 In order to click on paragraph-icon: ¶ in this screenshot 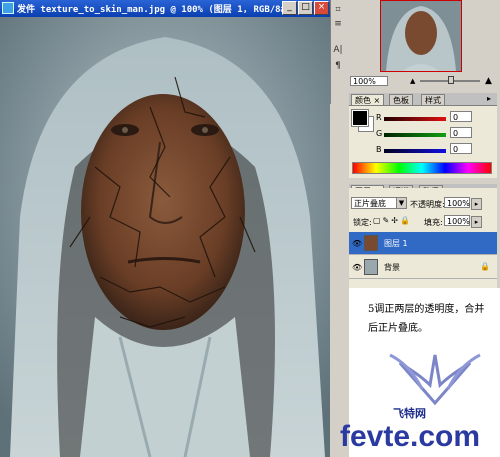, I will do `click(338, 66)`.